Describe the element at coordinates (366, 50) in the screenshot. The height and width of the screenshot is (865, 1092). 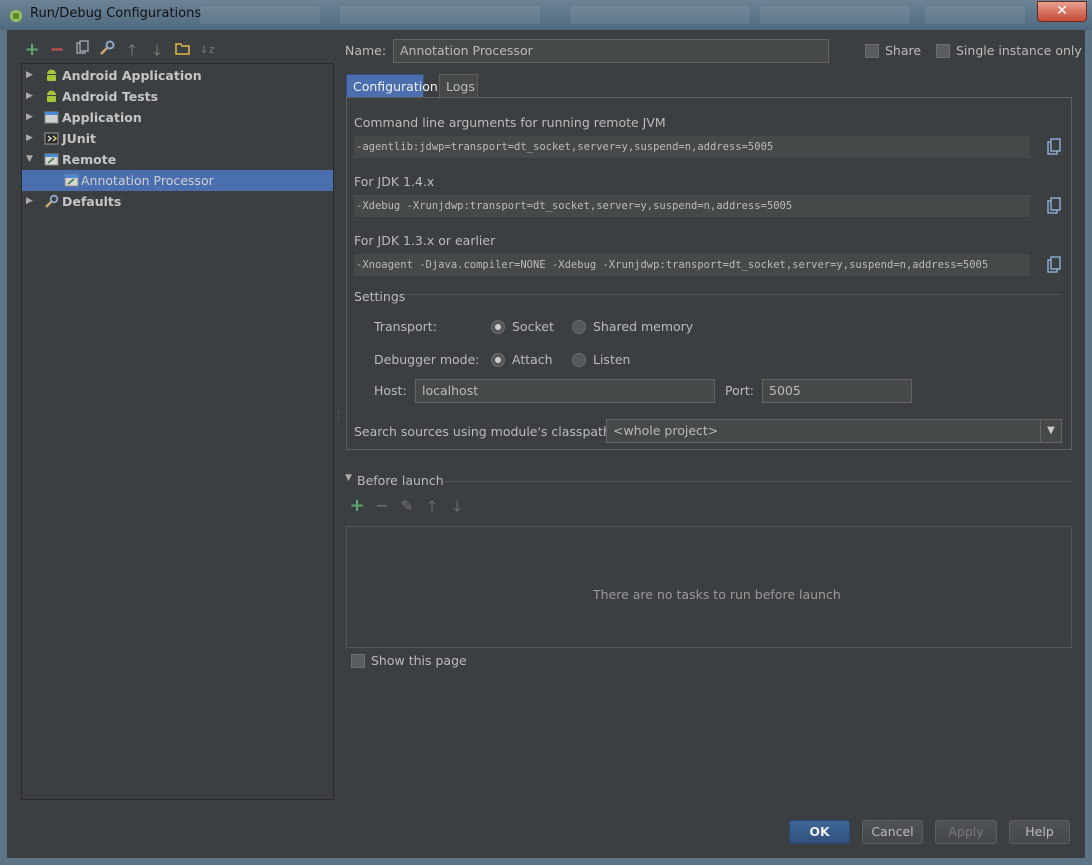
I see `name-label: Name:` at that location.